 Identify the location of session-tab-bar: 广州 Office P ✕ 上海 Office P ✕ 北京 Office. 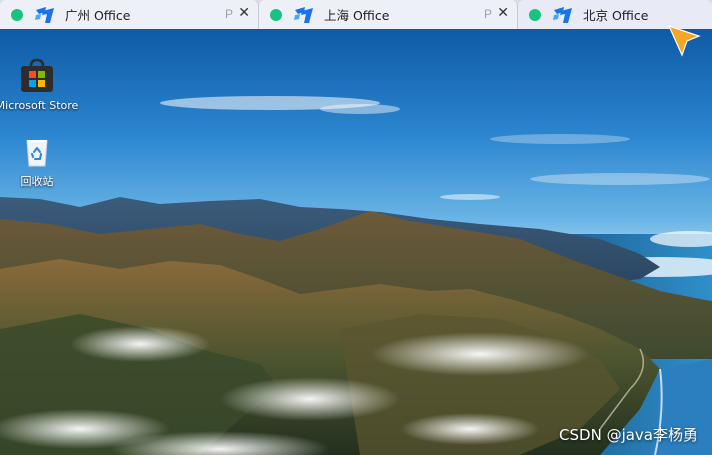
(356, 14).